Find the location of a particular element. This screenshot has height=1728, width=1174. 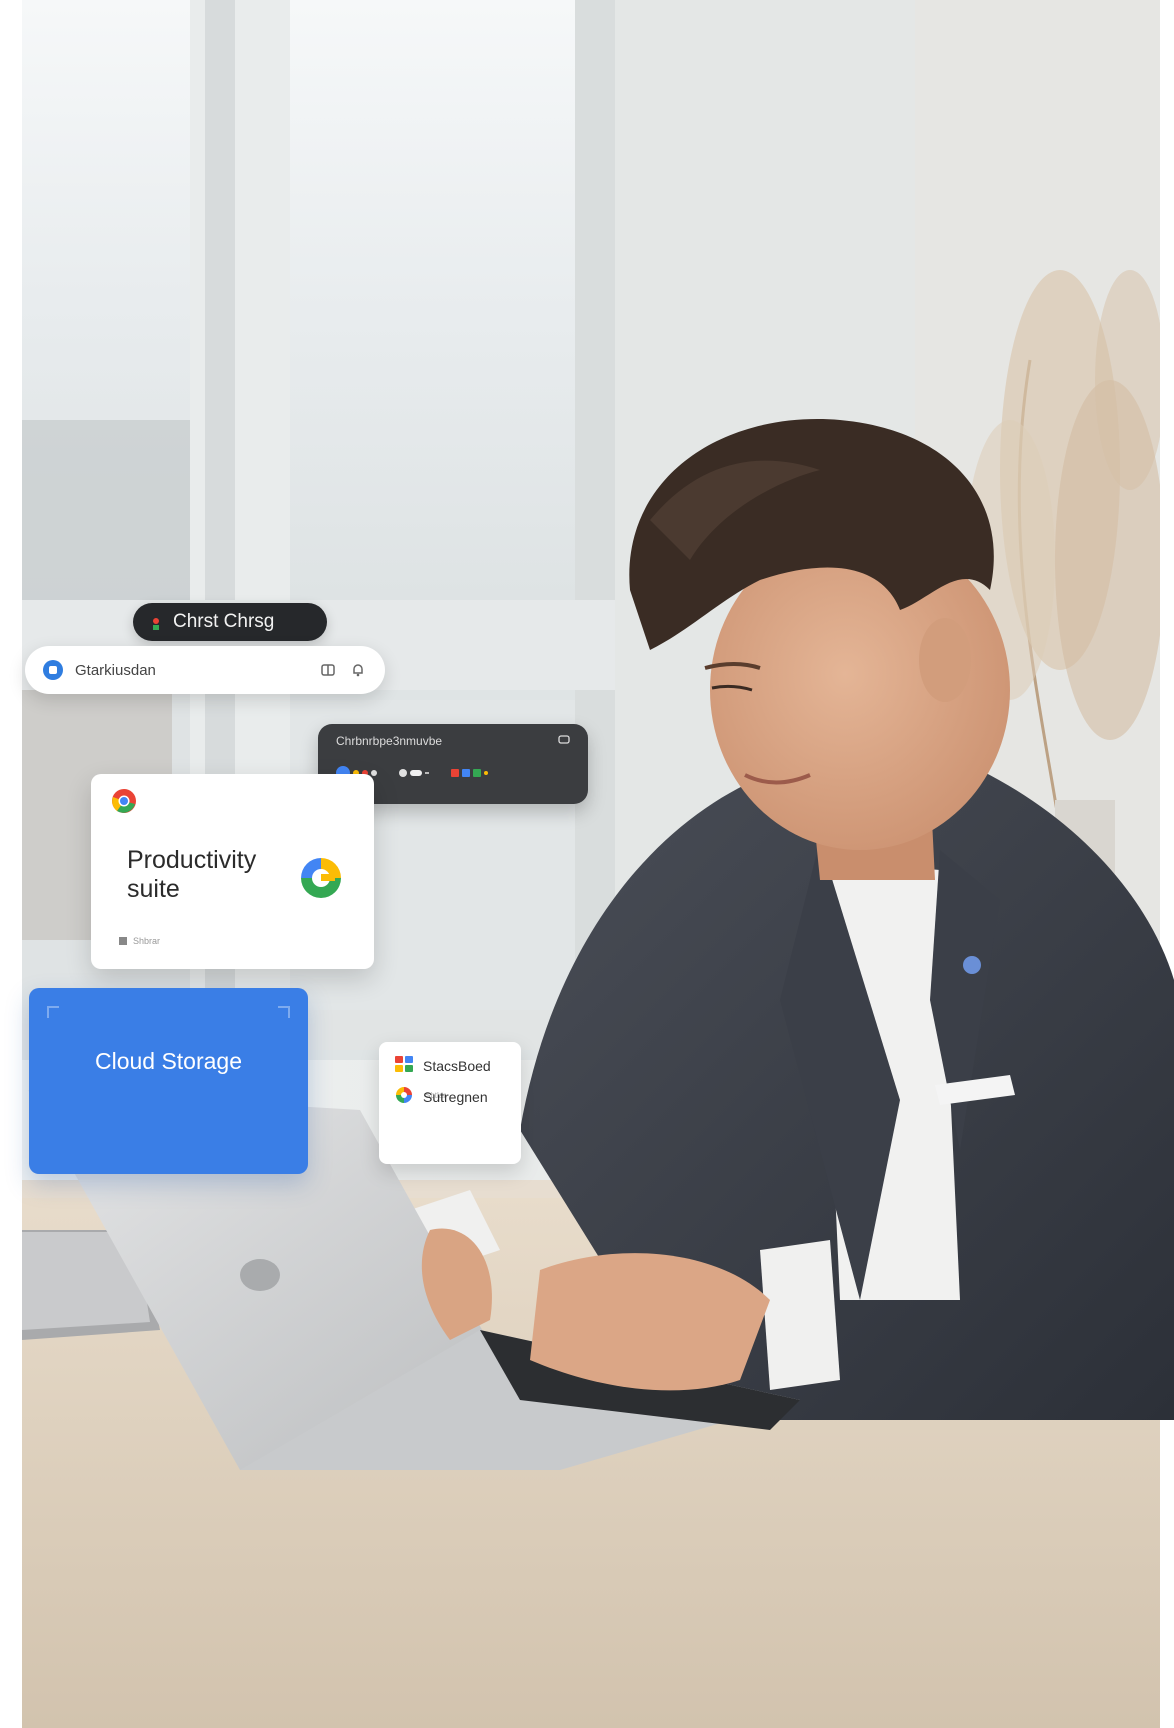

google-g-icon is located at coordinates (321, 880).